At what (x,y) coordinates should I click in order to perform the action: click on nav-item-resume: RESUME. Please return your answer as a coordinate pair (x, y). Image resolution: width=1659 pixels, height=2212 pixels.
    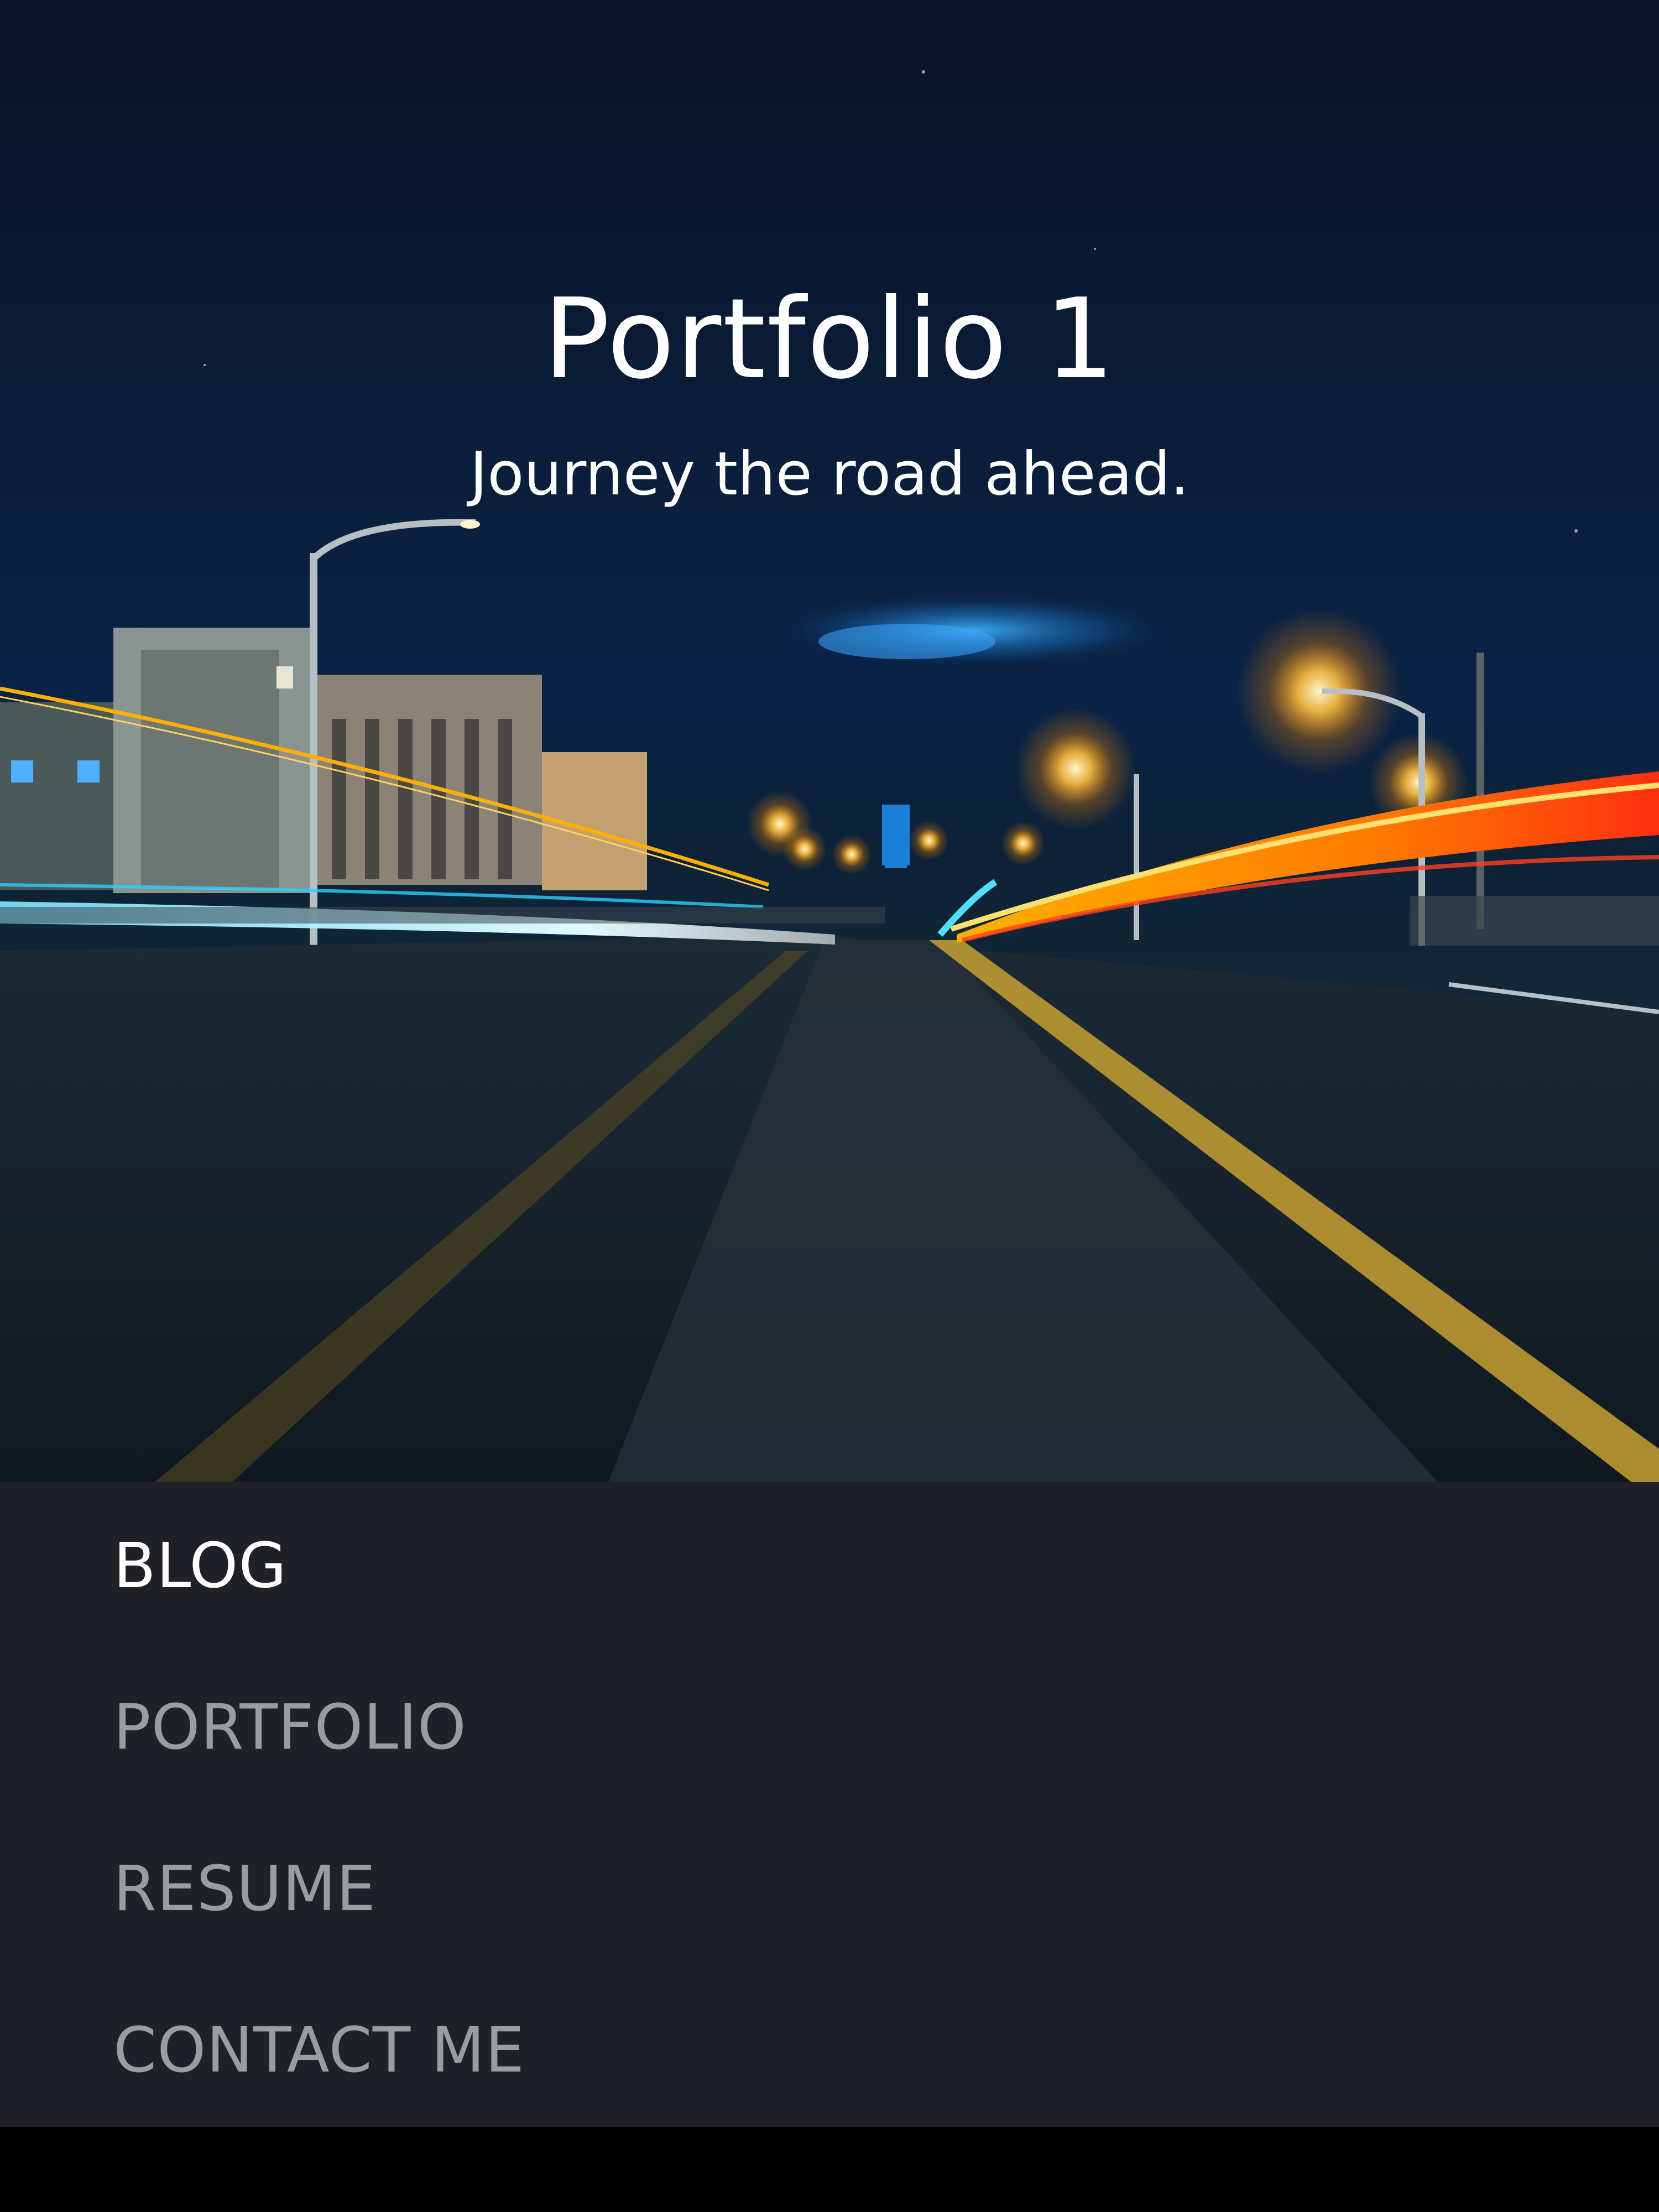
    Looking at the image, I should click on (245, 1889).